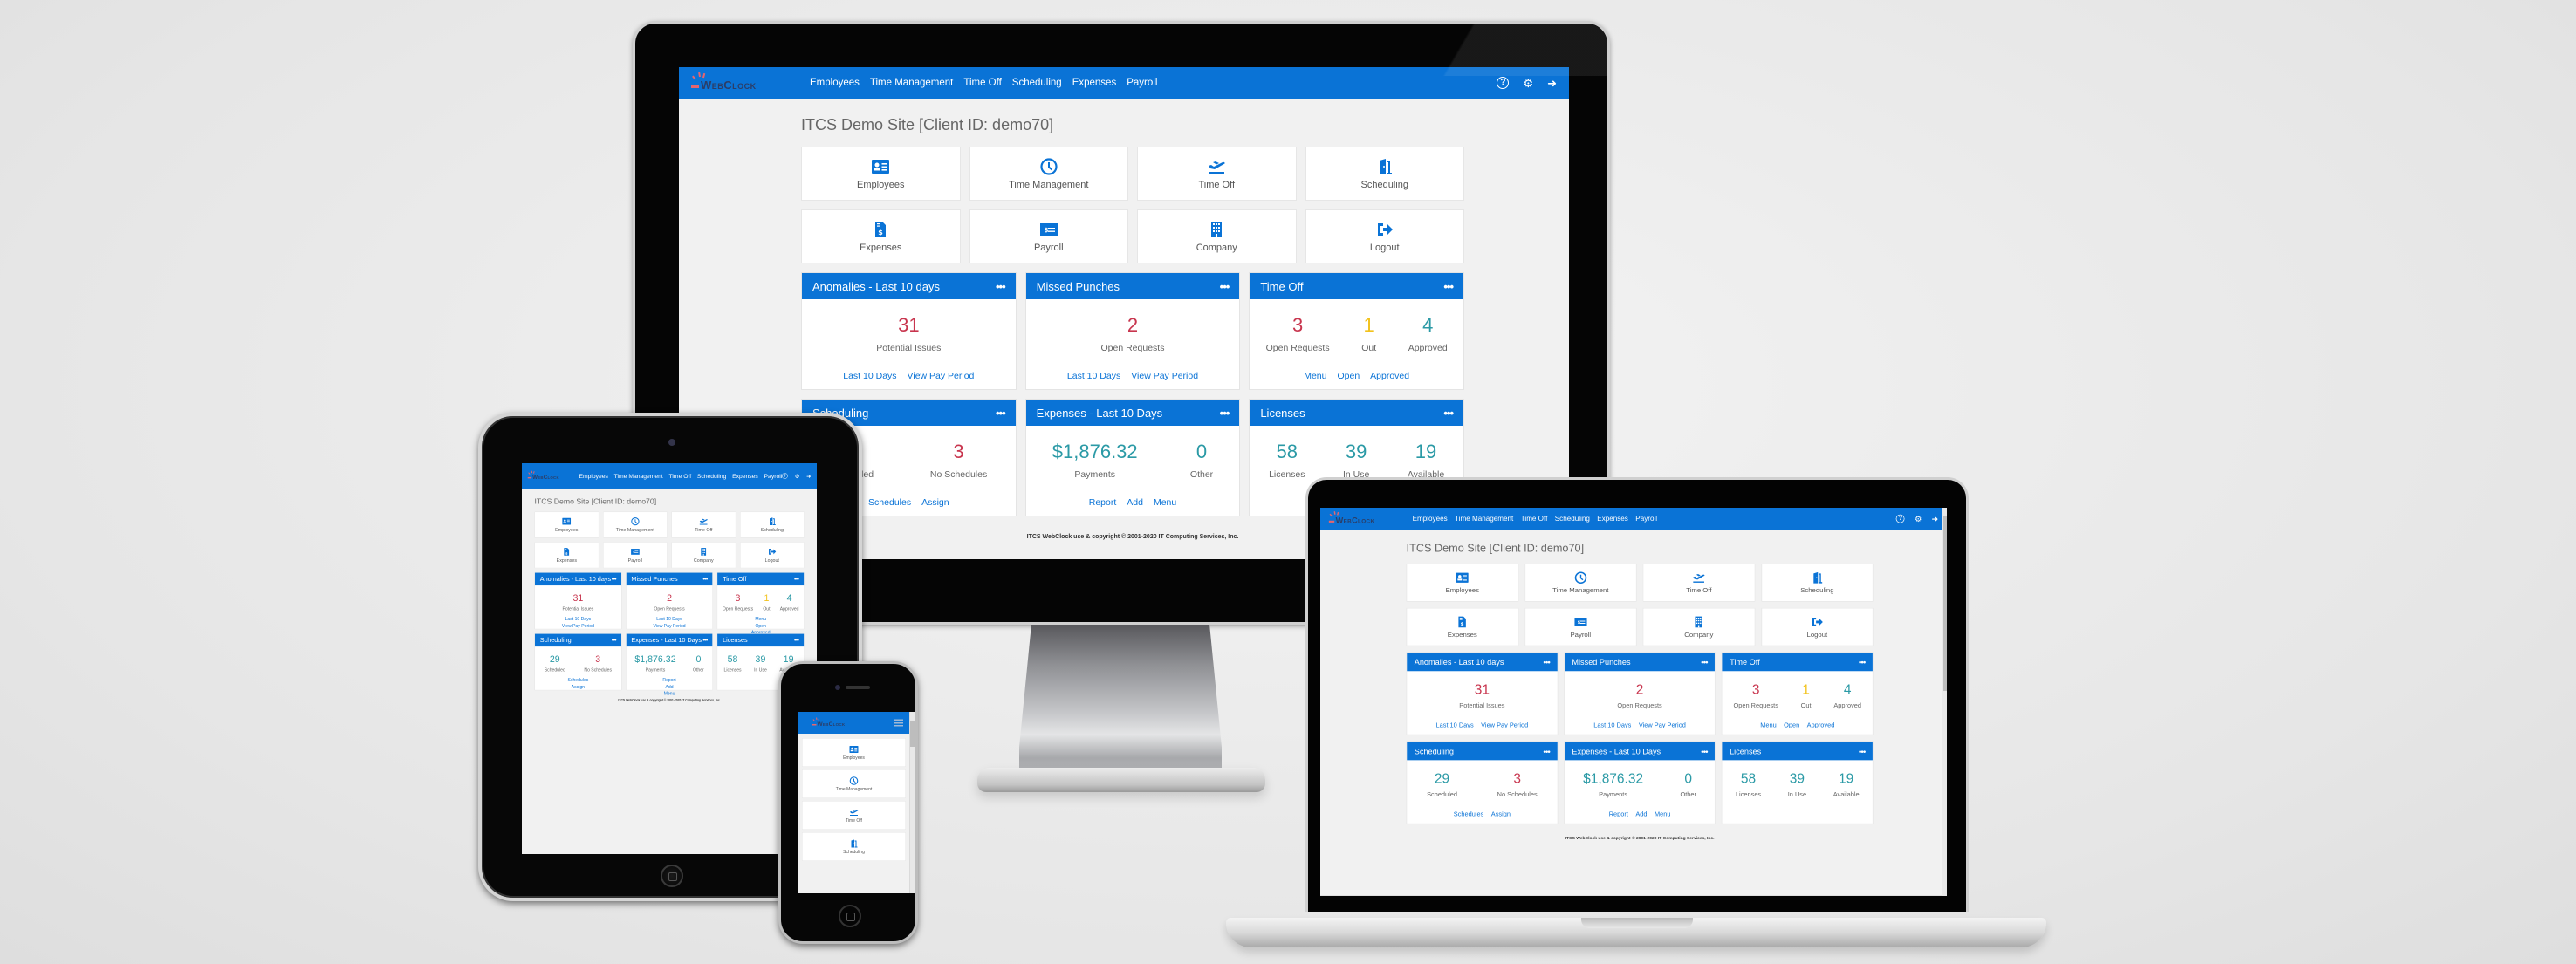 The width and height of the screenshot is (2576, 964). What do you see at coordinates (555, 663) in the screenshot?
I see `stat-scheduled: 29Scheduled` at bounding box center [555, 663].